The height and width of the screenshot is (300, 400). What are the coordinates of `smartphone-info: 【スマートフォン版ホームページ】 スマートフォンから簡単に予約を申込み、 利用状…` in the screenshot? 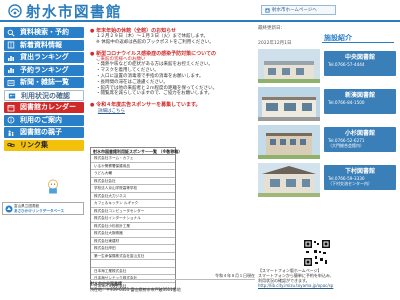 It's located at (328, 278).